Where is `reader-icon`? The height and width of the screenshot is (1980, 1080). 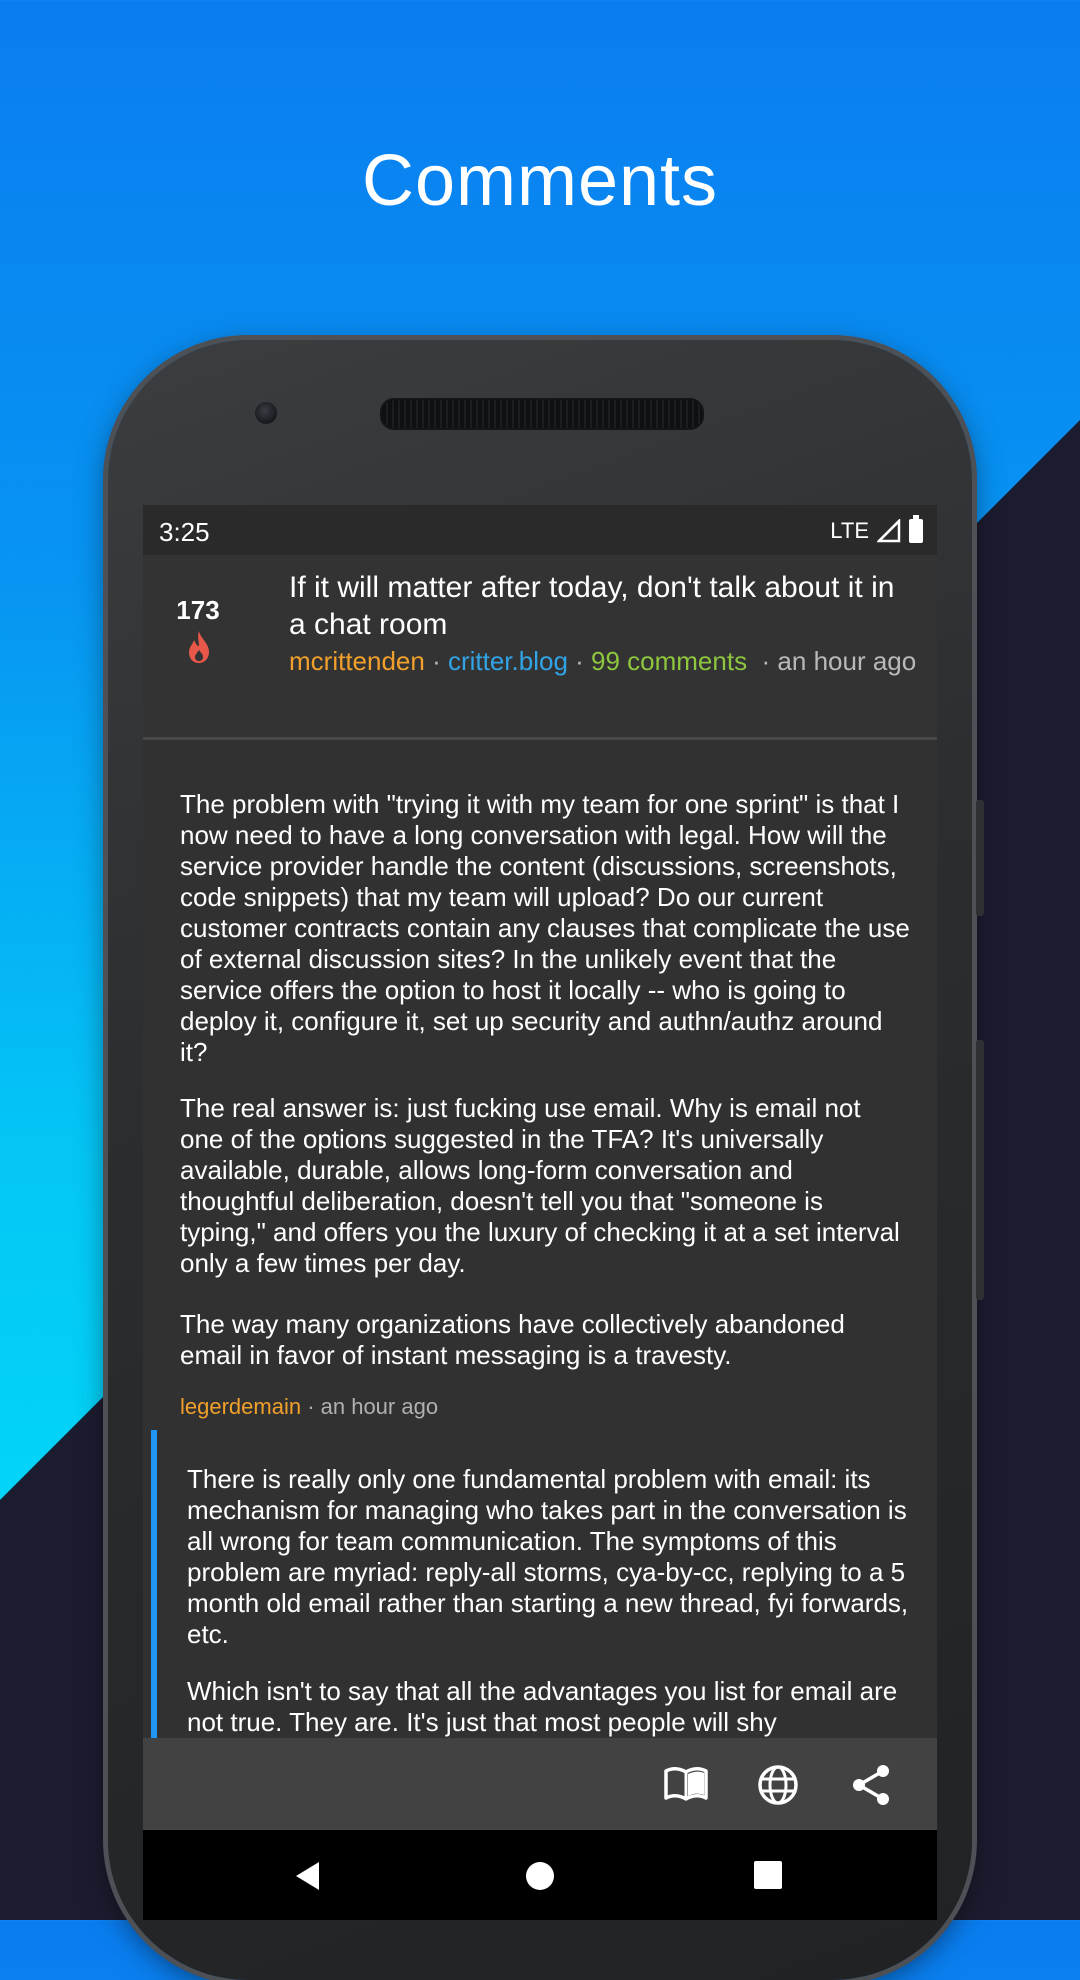 reader-icon is located at coordinates (686, 1785).